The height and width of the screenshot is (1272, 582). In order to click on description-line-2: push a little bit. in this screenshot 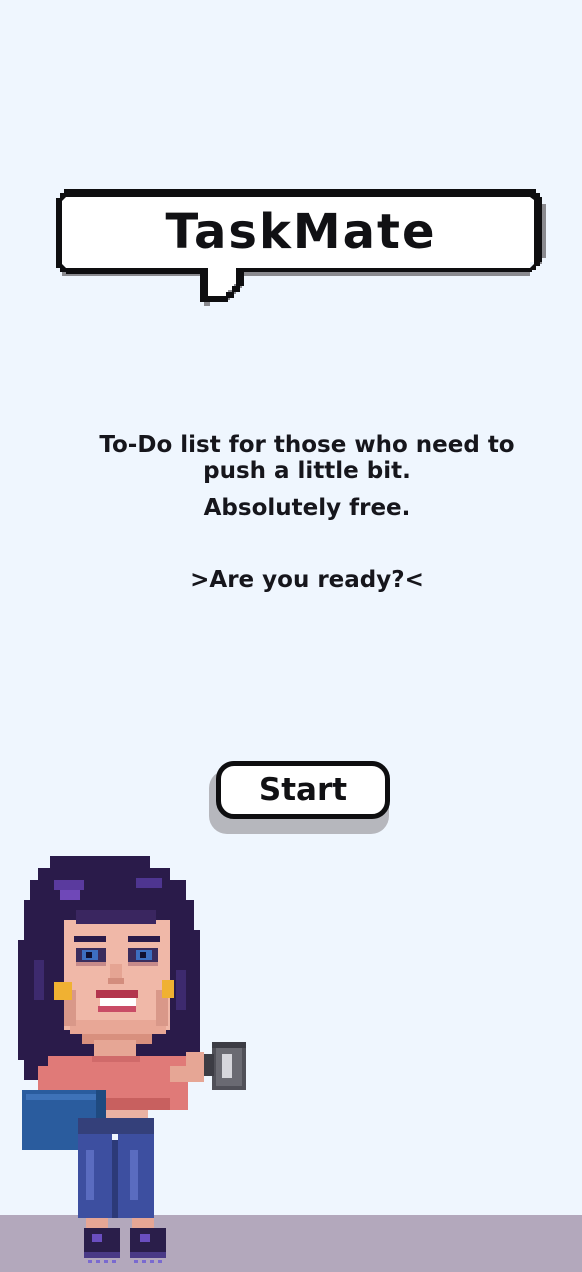, I will do `click(307, 471)`.